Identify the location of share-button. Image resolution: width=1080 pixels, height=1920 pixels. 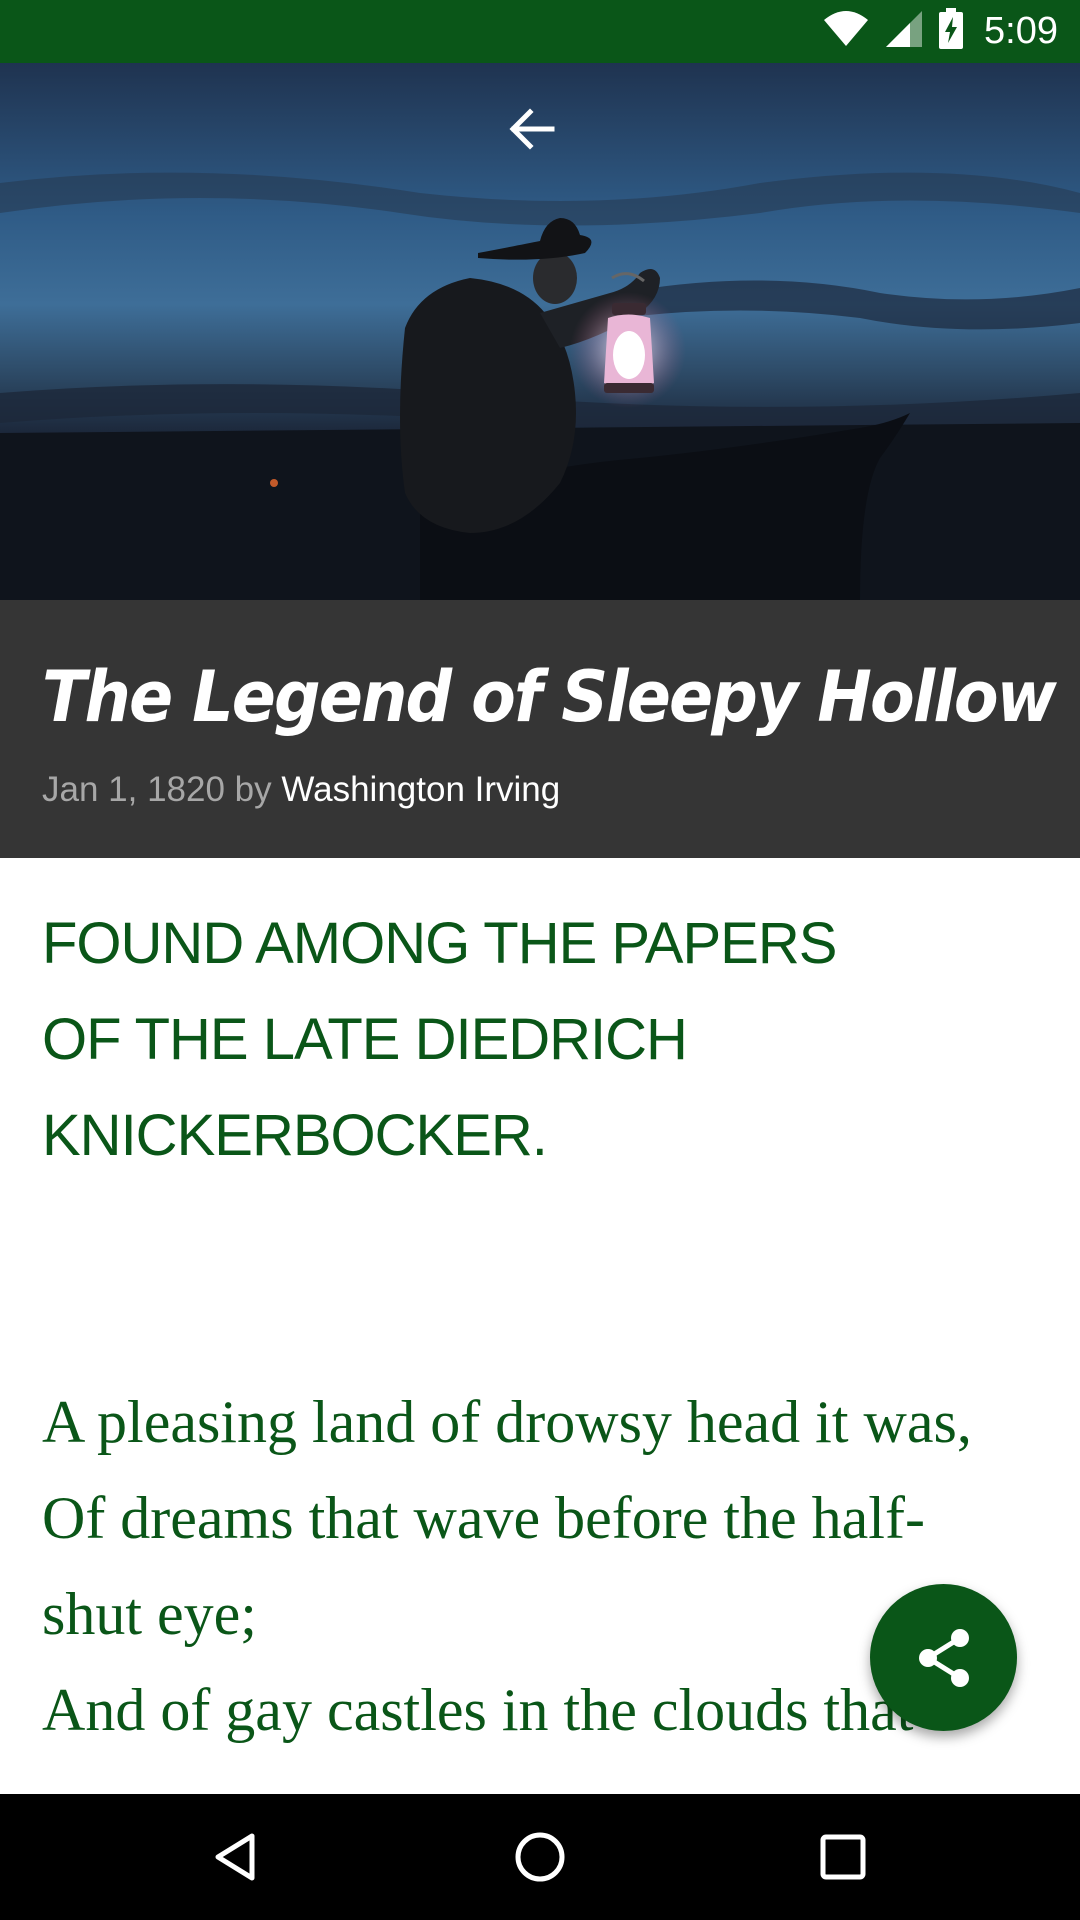
(943, 1657).